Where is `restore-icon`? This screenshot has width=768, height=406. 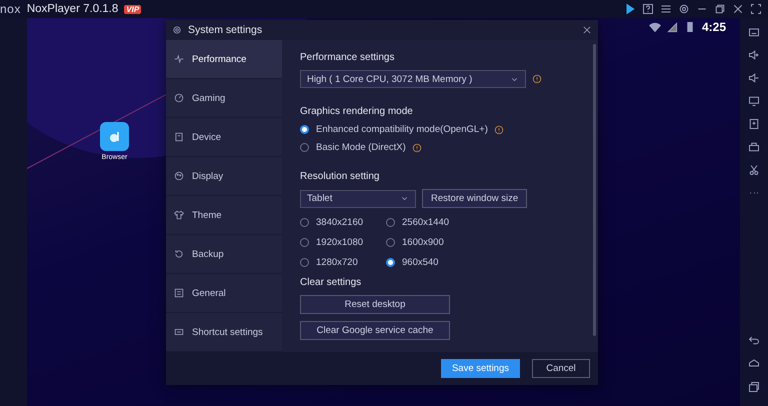
restore-icon is located at coordinates (720, 9).